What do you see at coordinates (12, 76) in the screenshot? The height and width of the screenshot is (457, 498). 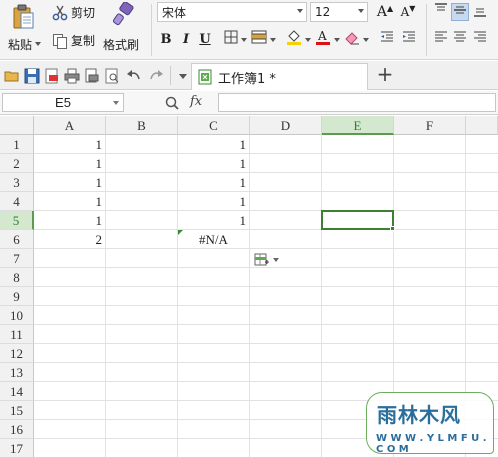 I see `open-folder-icon` at bounding box center [12, 76].